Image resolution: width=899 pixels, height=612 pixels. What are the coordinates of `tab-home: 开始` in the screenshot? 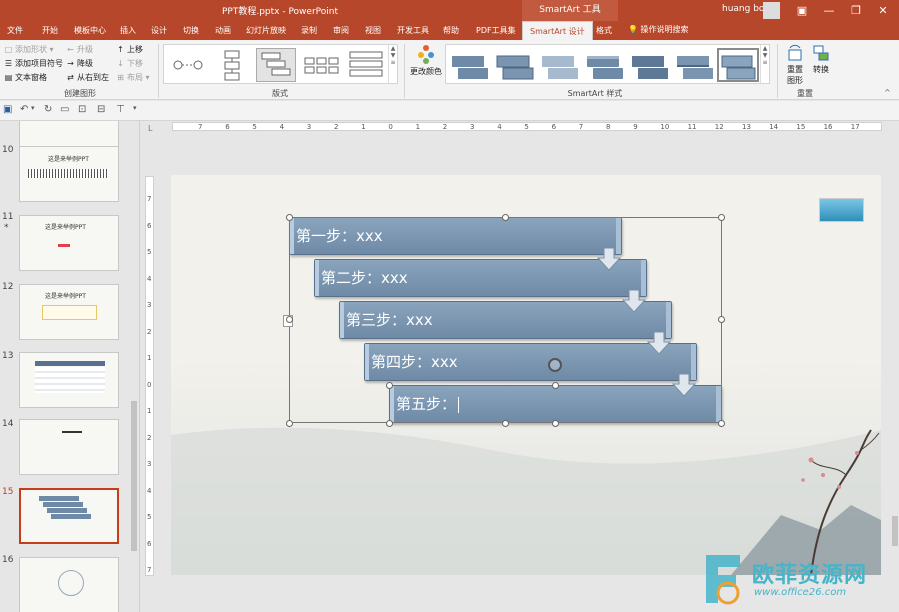 It's located at (50, 30).